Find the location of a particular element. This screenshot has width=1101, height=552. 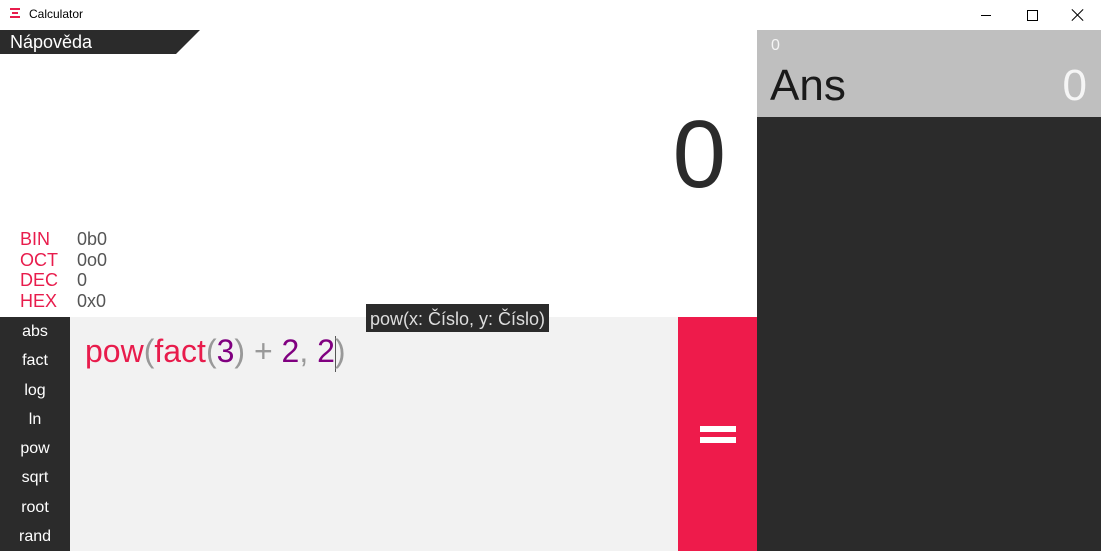

minimize-button is located at coordinates (986, 15).